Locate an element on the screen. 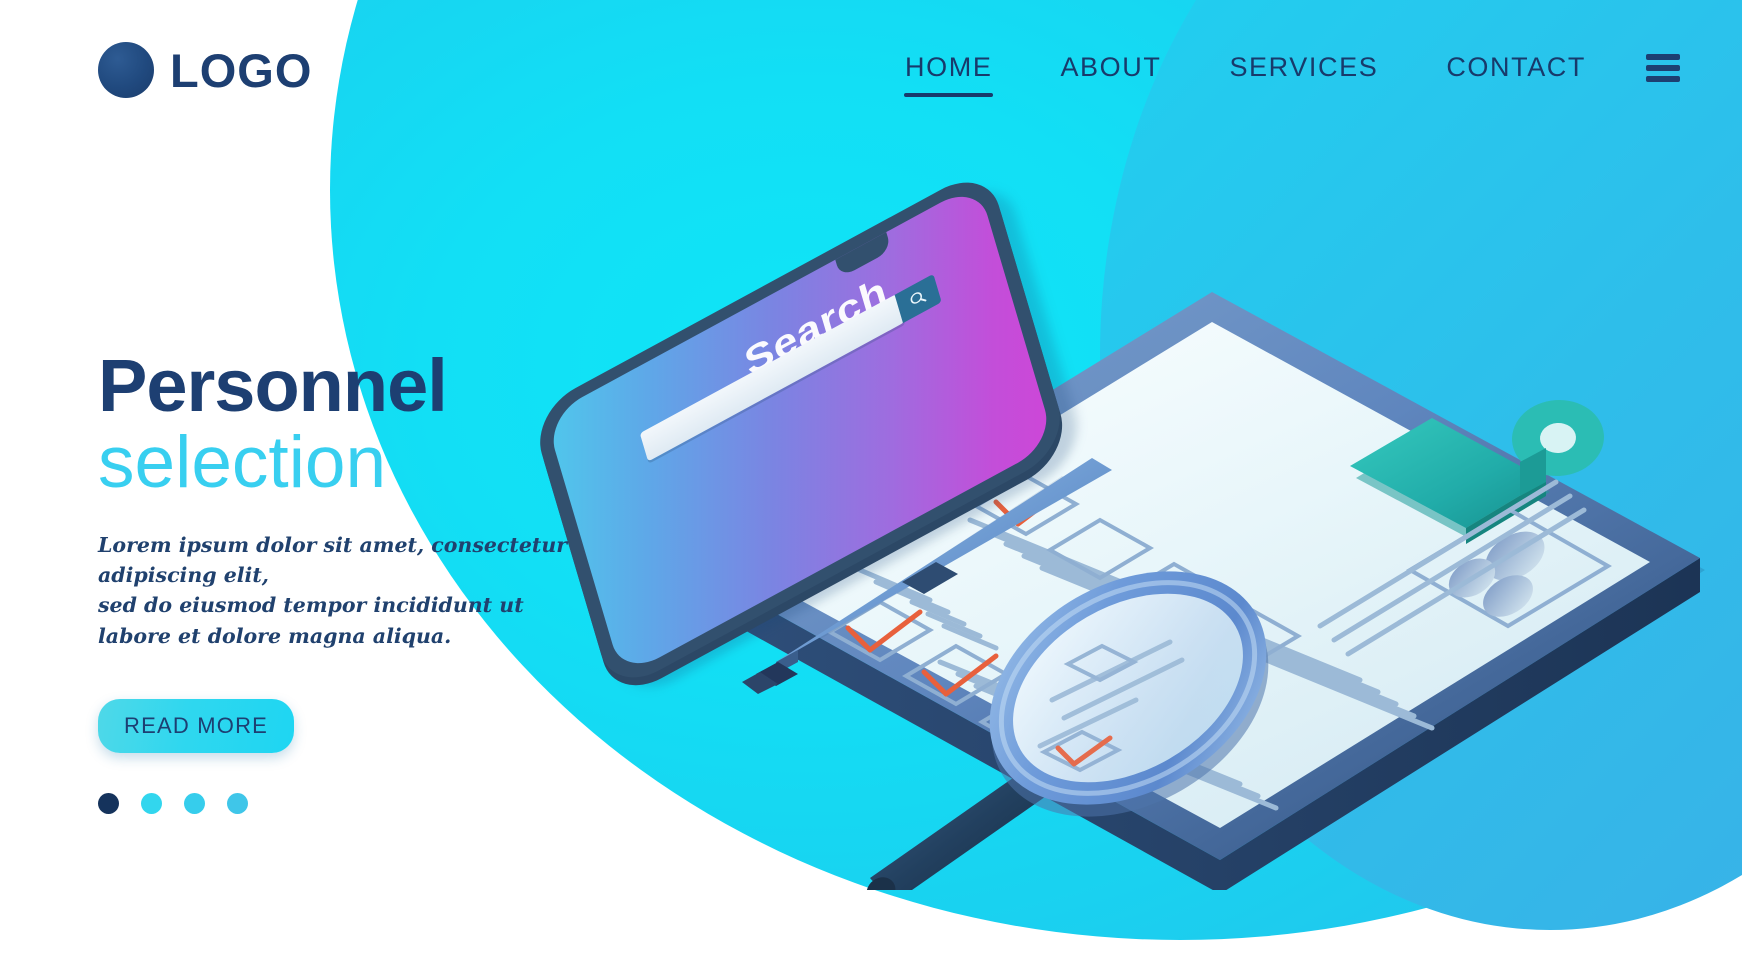 Image resolution: width=1742 pixels, height=980 pixels. nav-item-contact: CONTACT is located at coordinates (1516, 67).